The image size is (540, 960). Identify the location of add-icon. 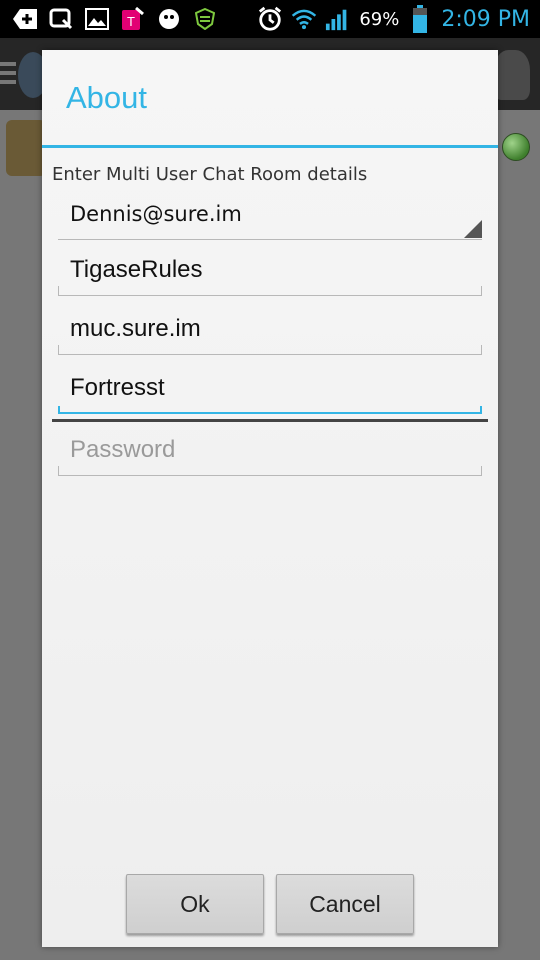
(25, 19).